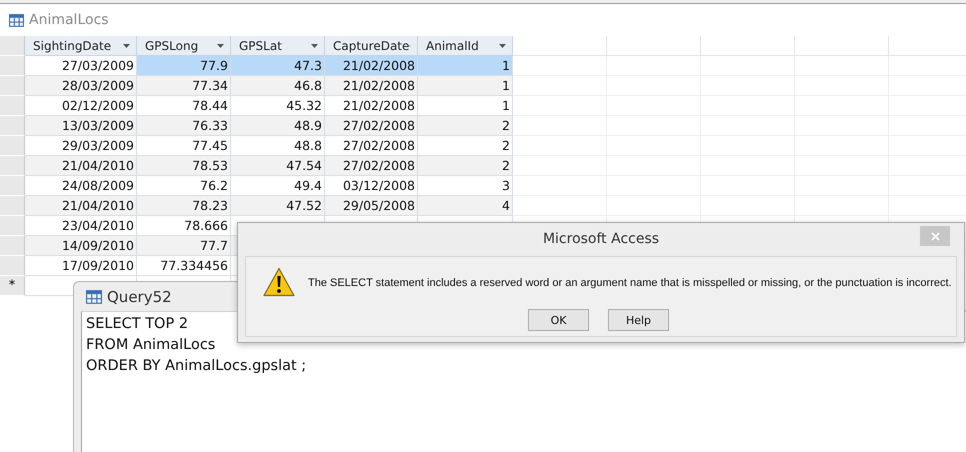  Describe the element at coordinates (184, 186) in the screenshot. I see `table-cell: 76.2` at that location.